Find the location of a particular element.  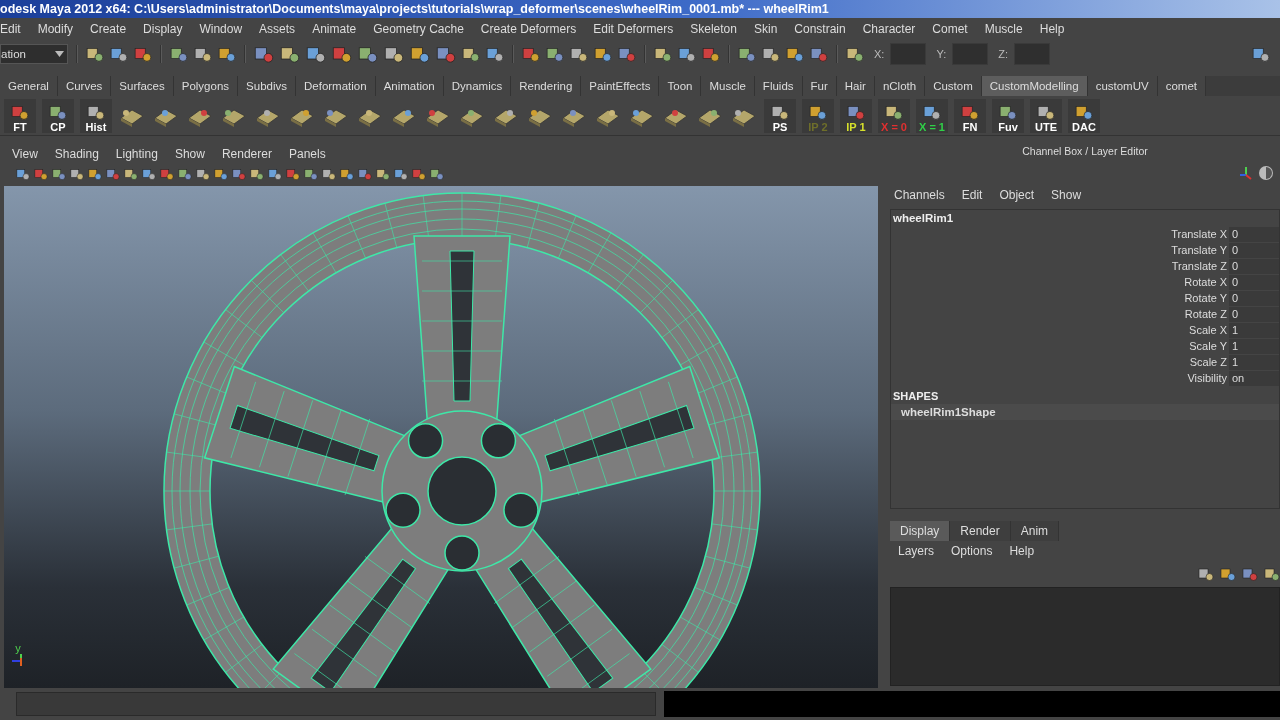

menu-item: Layers is located at coordinates (921, 551).